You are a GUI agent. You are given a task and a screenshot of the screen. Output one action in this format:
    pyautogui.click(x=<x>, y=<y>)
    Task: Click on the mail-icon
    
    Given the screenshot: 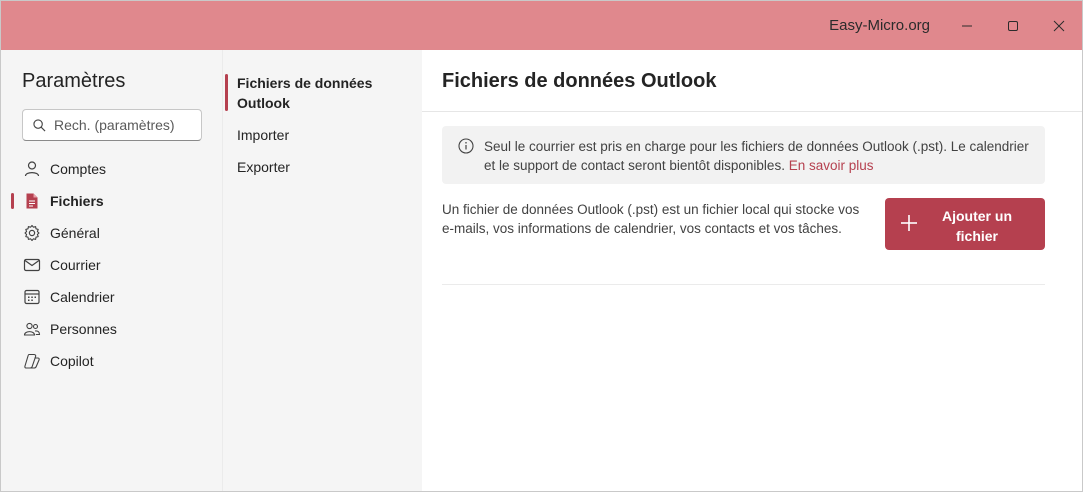 What is the action you would take?
    pyautogui.click(x=32, y=265)
    